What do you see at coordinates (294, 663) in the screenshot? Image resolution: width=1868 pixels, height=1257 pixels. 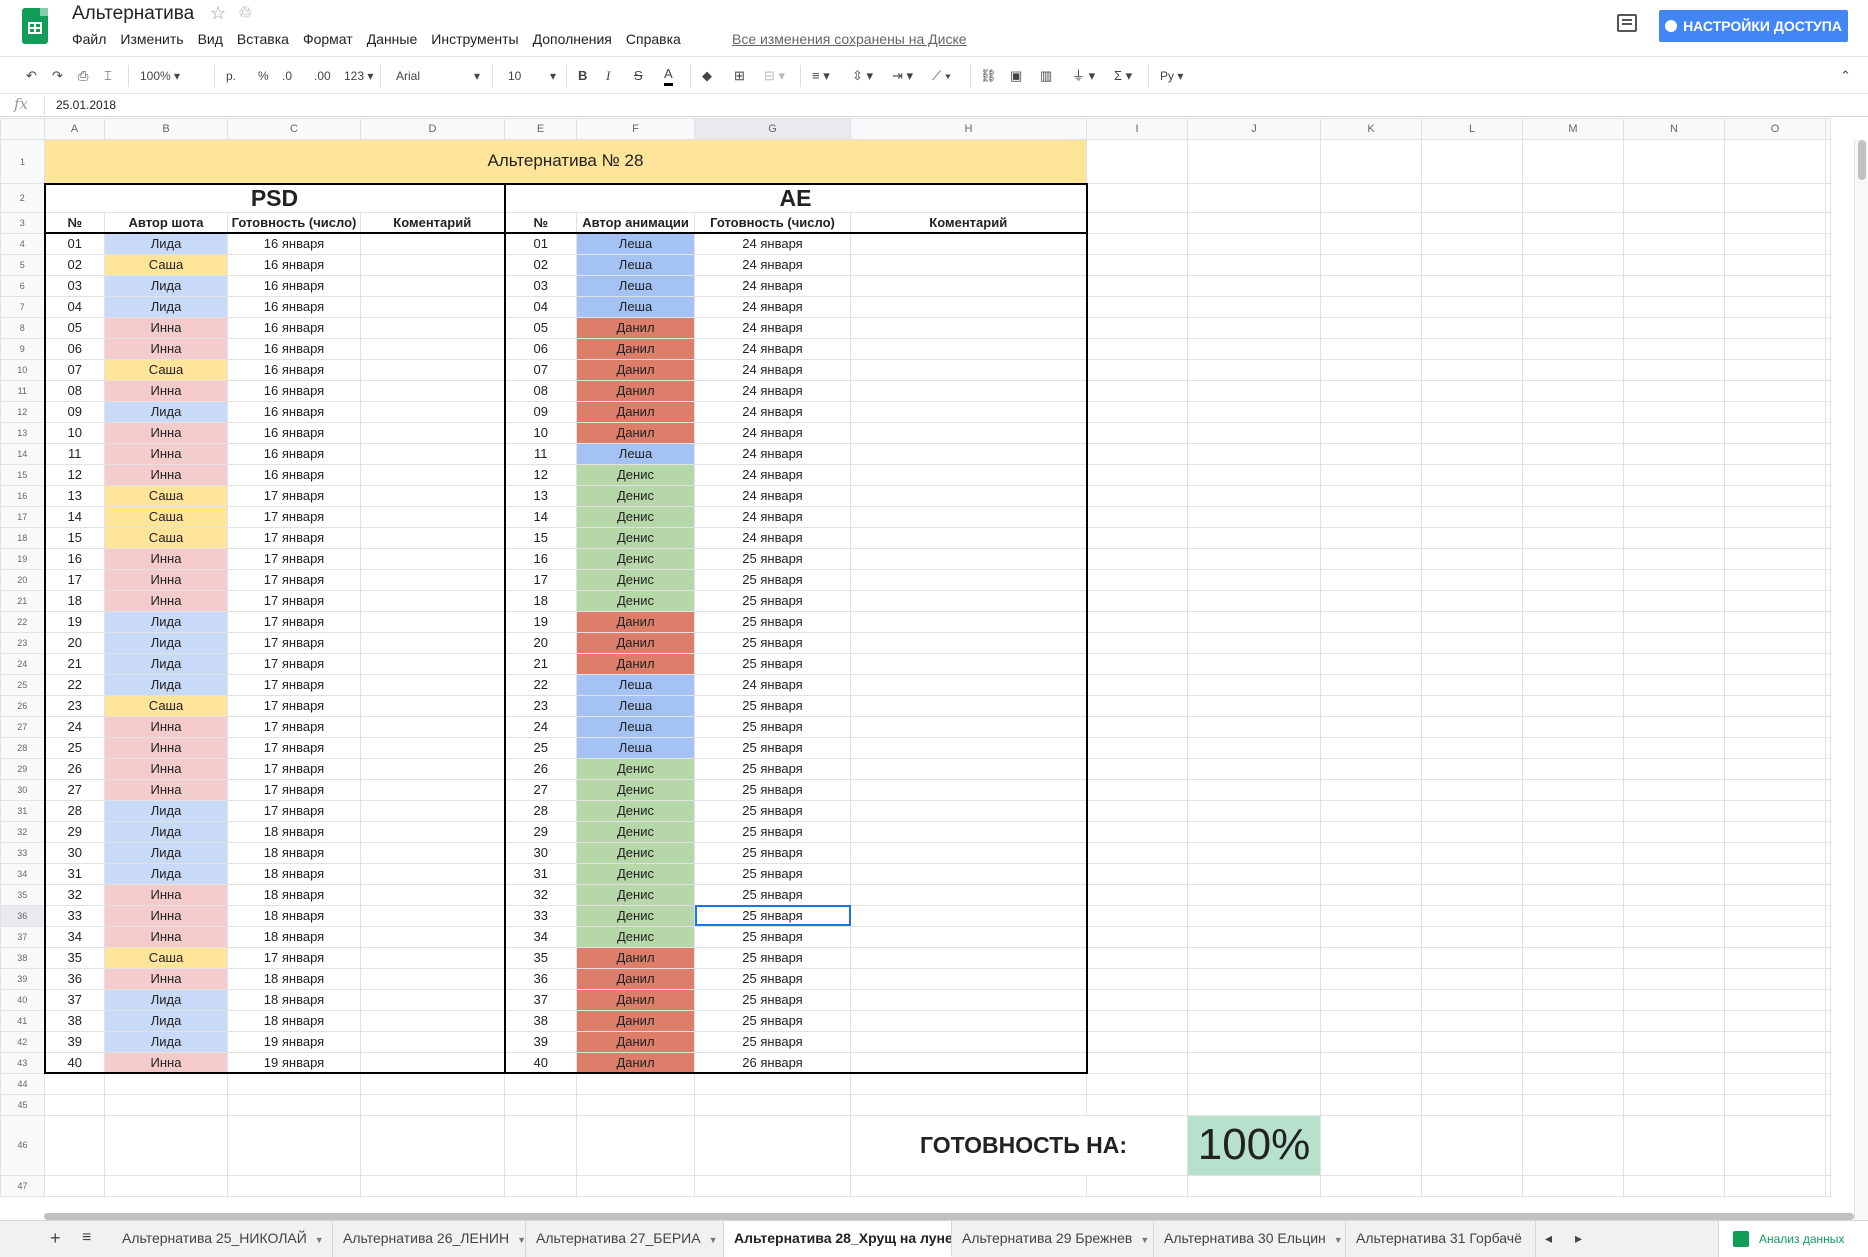 I see `psd-ready-cell: 17 января` at bounding box center [294, 663].